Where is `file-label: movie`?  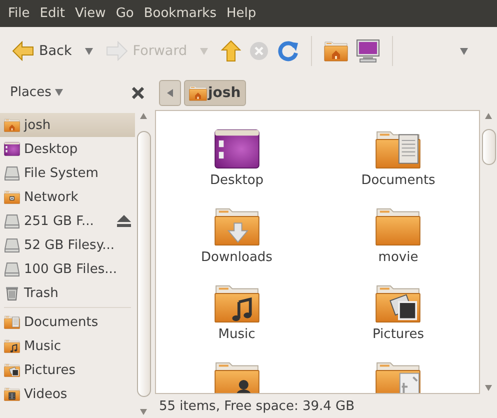 file-label: movie is located at coordinates (398, 257).